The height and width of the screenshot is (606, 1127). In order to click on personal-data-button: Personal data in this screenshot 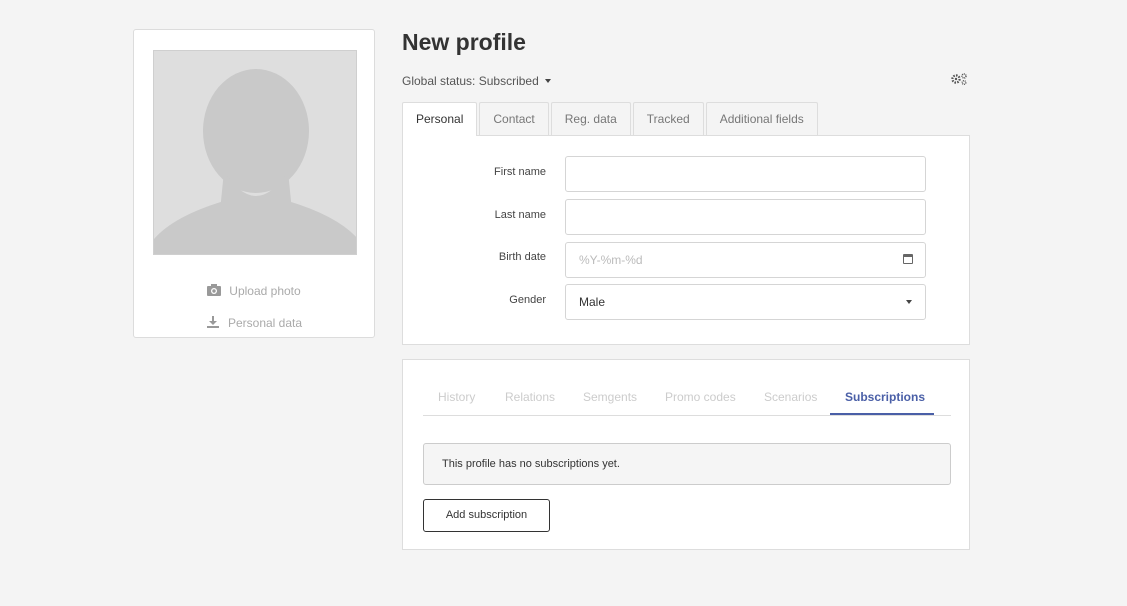, I will do `click(254, 323)`.